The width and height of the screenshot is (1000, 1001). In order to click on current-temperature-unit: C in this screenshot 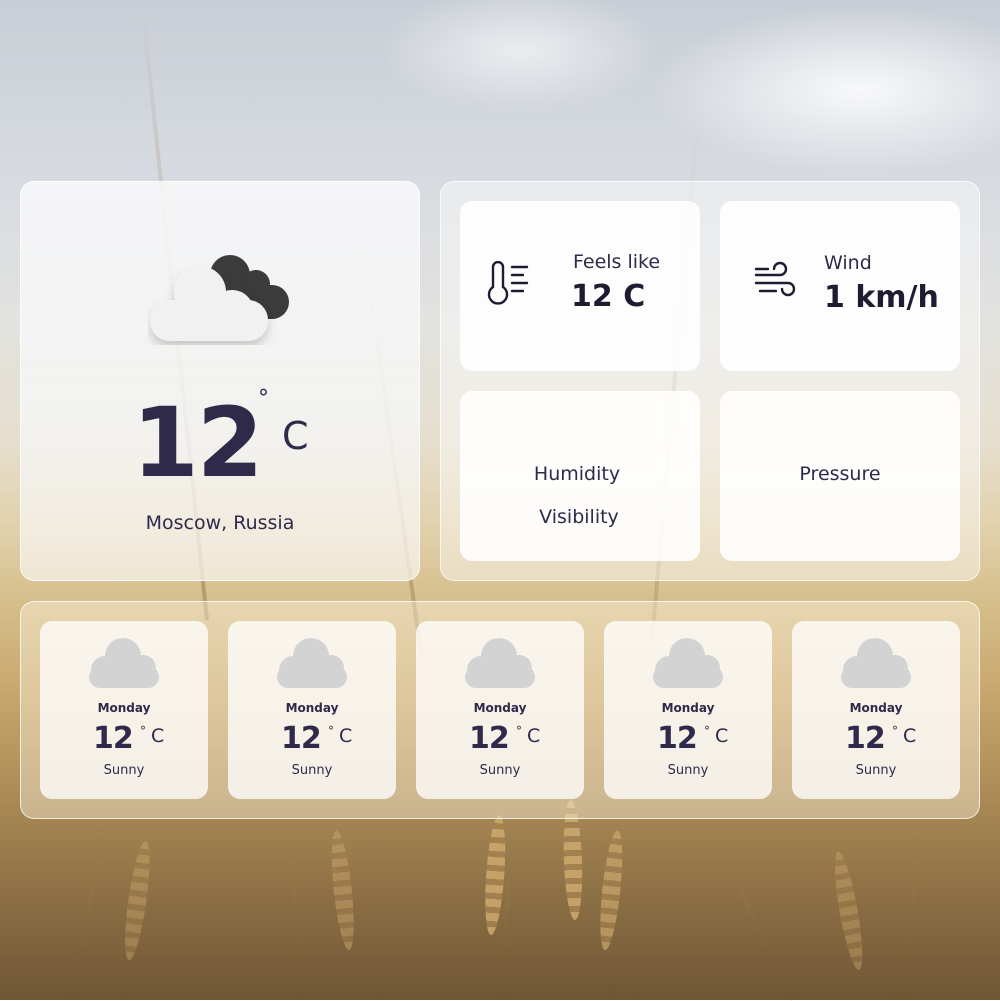, I will do `click(295, 436)`.